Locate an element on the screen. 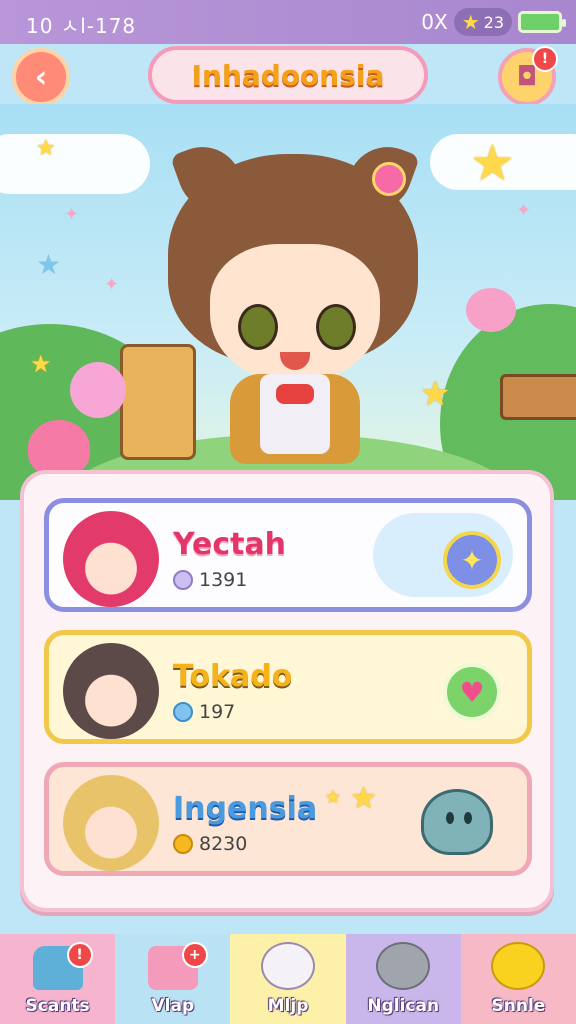  currency-pill: ★ 23 is located at coordinates (482, 22).